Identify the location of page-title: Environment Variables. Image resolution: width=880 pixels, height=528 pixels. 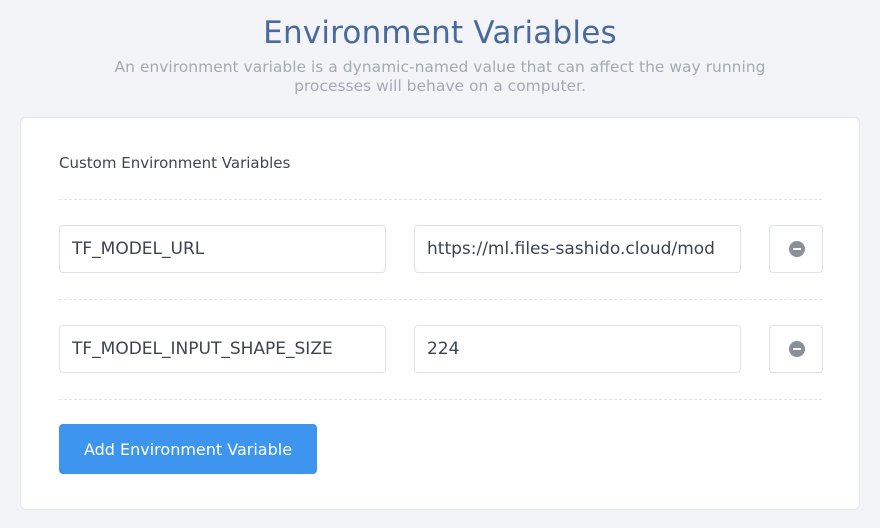
(440, 33).